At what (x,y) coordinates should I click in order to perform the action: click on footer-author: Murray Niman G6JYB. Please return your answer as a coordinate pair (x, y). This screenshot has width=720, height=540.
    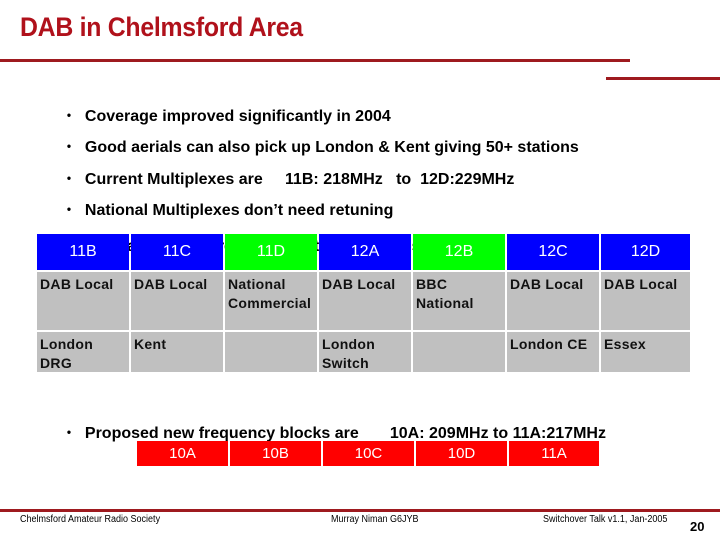
    Looking at the image, I should click on (375, 519).